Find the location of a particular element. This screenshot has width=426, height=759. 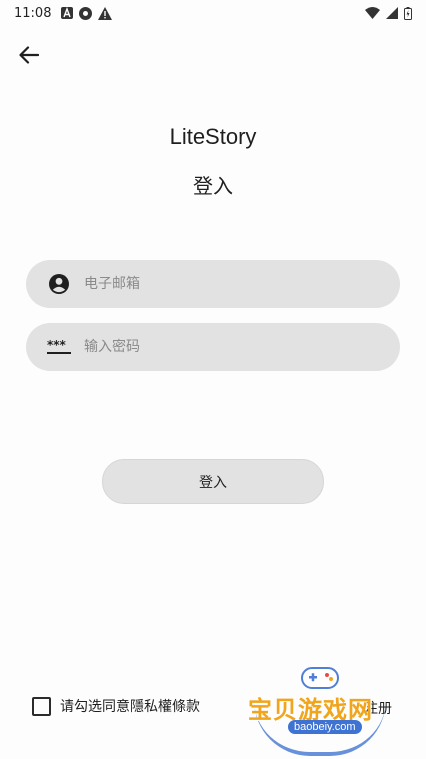

back-button is located at coordinates (29, 55).